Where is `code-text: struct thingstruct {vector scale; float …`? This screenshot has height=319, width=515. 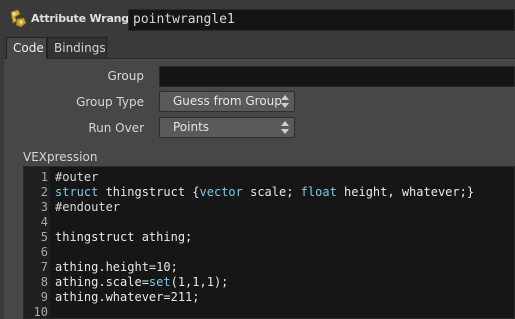
code-text: struct thingstruct {vector scale; float … is located at coordinates (264, 192).